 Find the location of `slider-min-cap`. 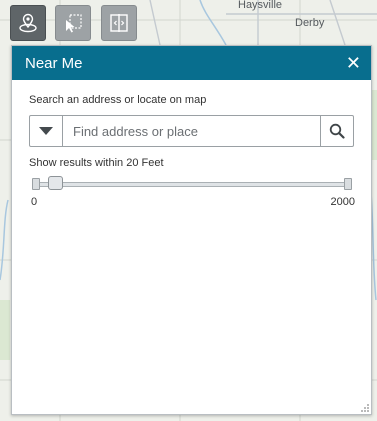

slider-min-cap is located at coordinates (36, 184).